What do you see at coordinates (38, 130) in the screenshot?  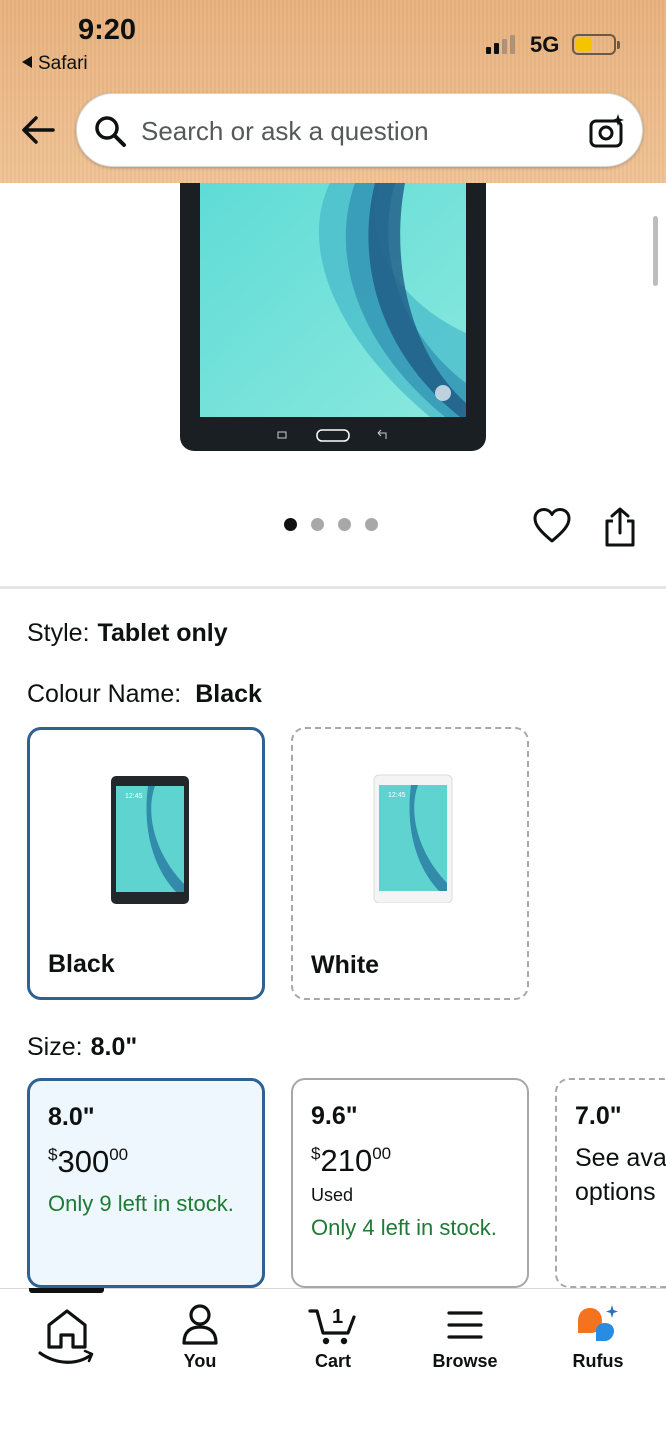 I see `back-arrow-icon` at bounding box center [38, 130].